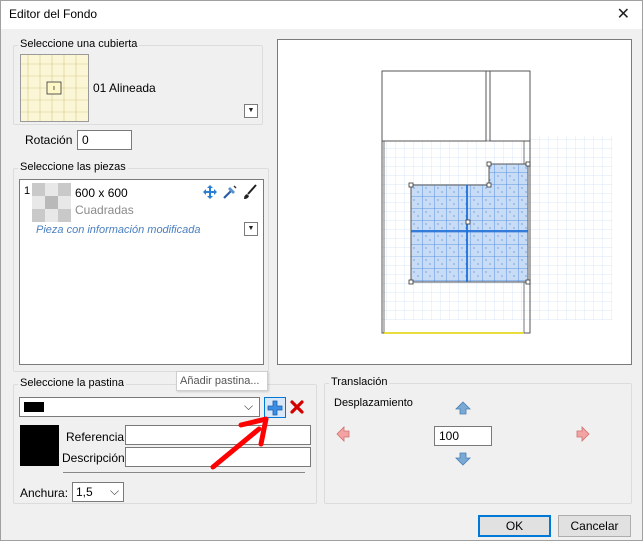  Describe the element at coordinates (248, 406) in the screenshot. I see `grout-chevron-down-icon: ⌵` at that location.